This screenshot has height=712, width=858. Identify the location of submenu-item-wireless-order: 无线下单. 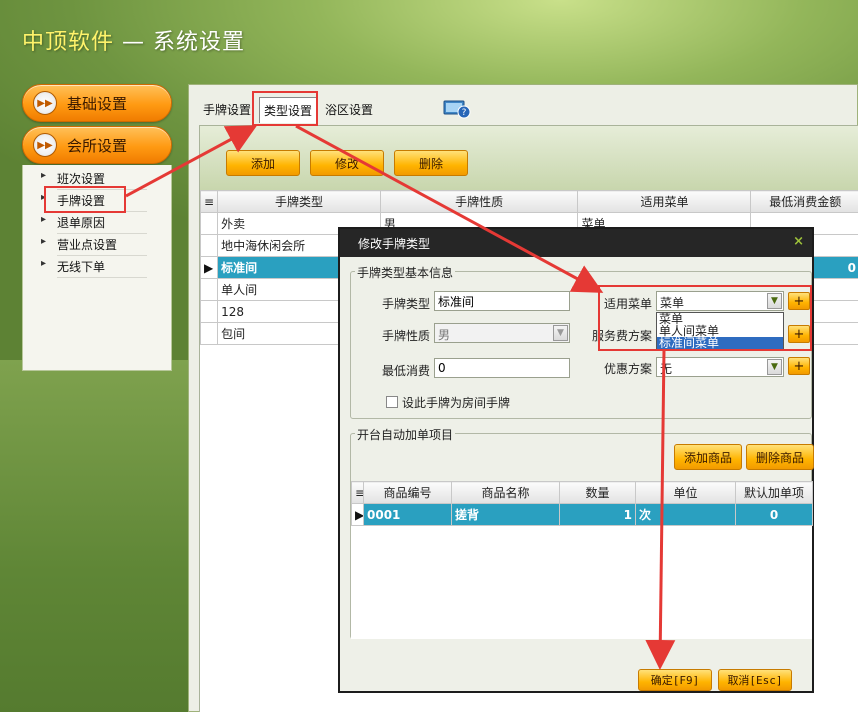
(94, 268).